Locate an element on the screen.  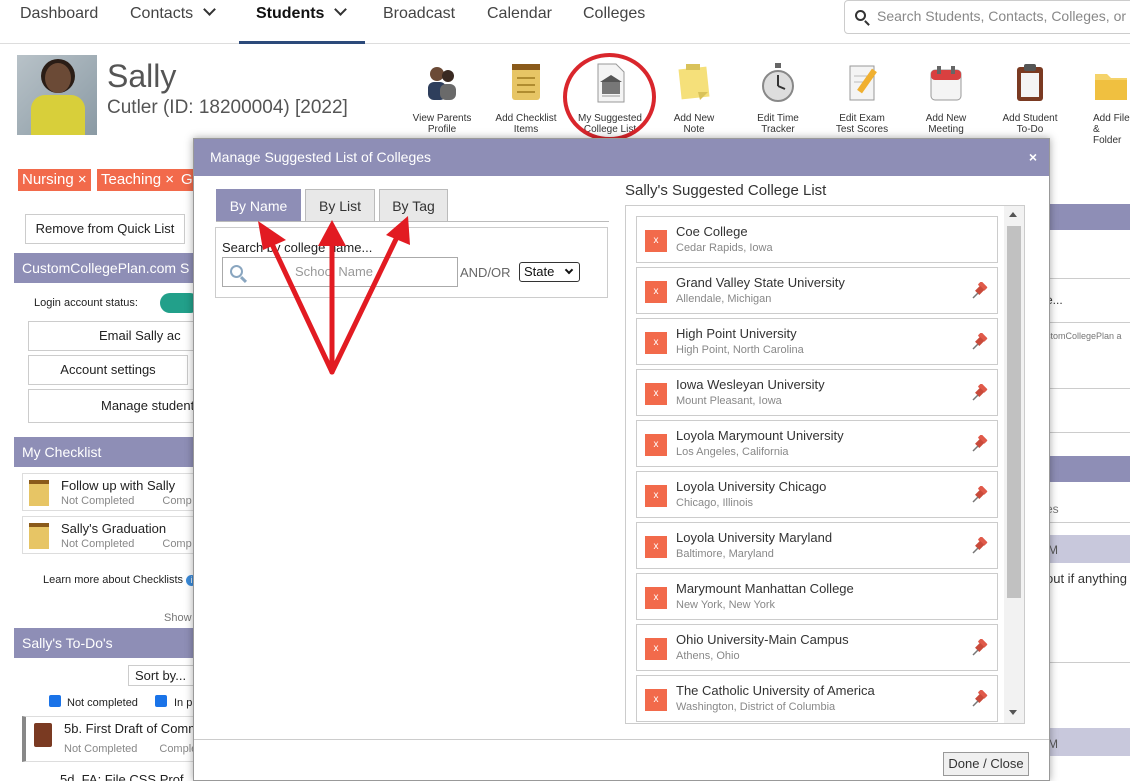
student-first-name: Sally is located at coordinates (142, 76).